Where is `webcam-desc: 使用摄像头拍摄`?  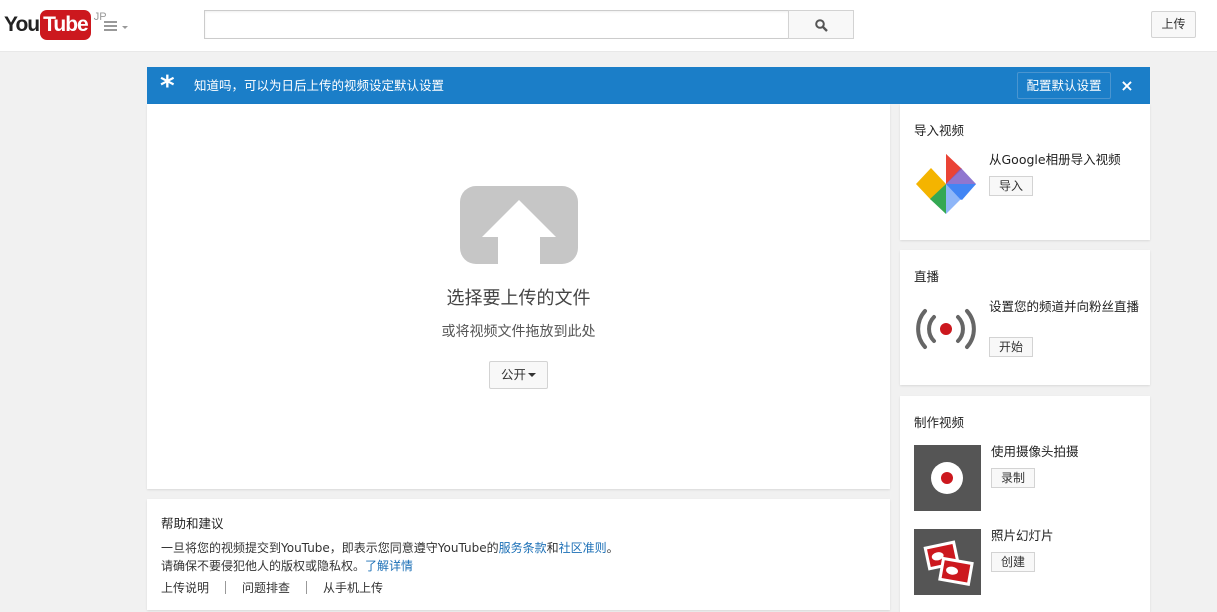 webcam-desc: 使用摄像头拍摄 is located at coordinates (1035, 451).